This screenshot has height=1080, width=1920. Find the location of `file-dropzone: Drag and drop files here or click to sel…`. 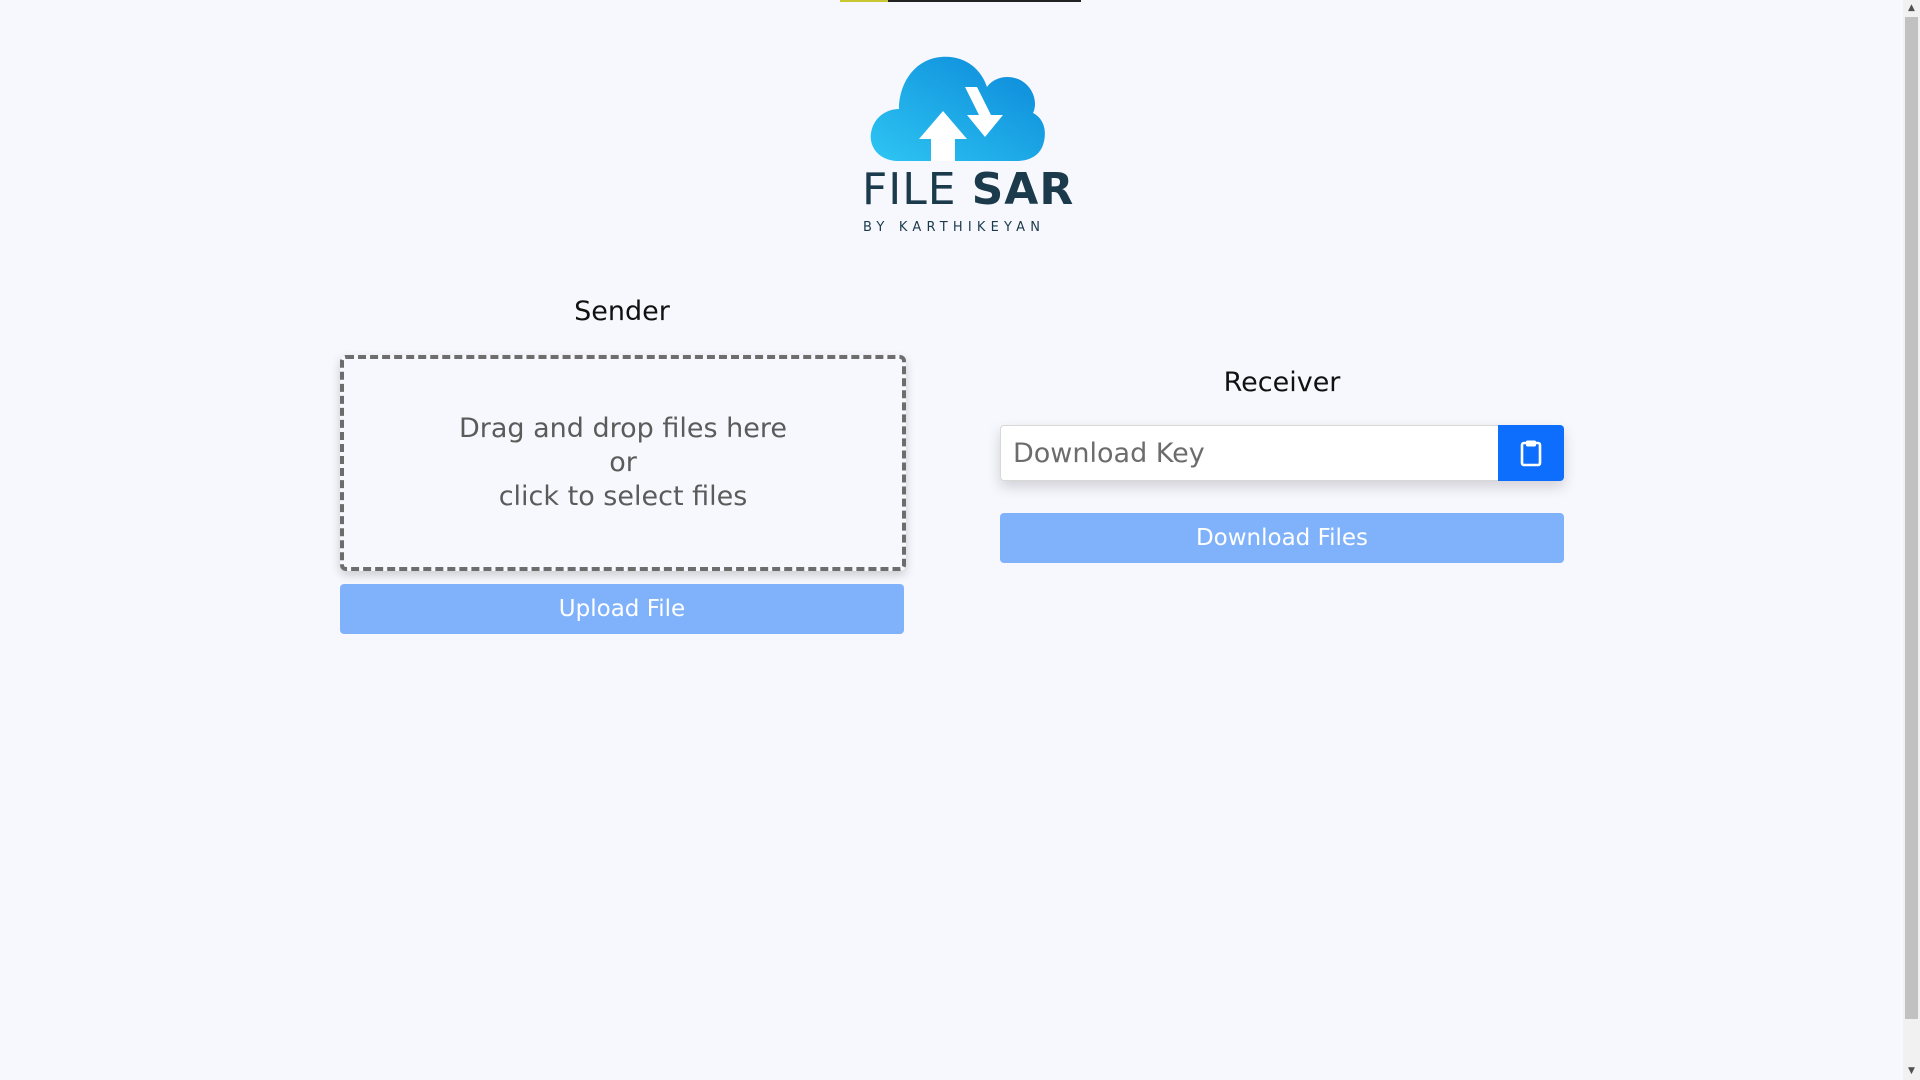

file-dropzone: Drag and drop files here or click to sel… is located at coordinates (623, 463).